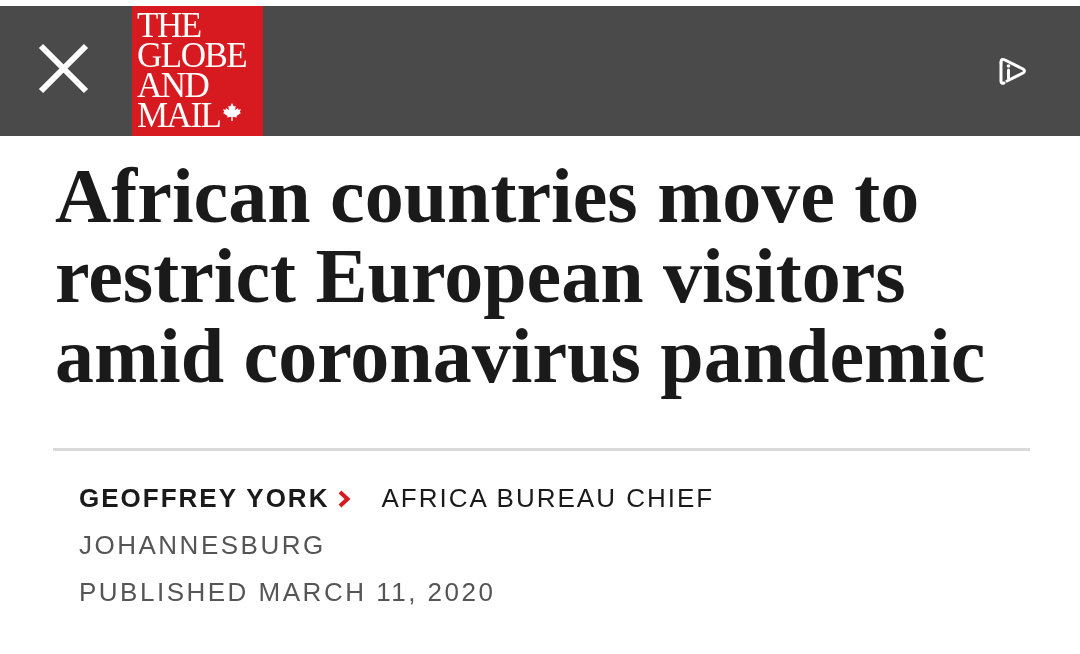 Image resolution: width=1080 pixels, height=654 pixels. I want to click on maple-leaf-icon, so click(232, 112).